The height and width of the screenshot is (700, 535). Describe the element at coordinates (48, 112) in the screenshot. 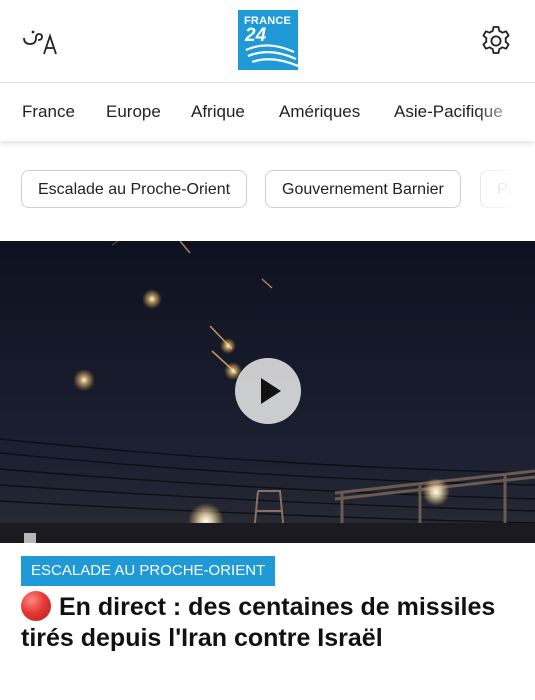

I see `nav-item-france: France` at that location.